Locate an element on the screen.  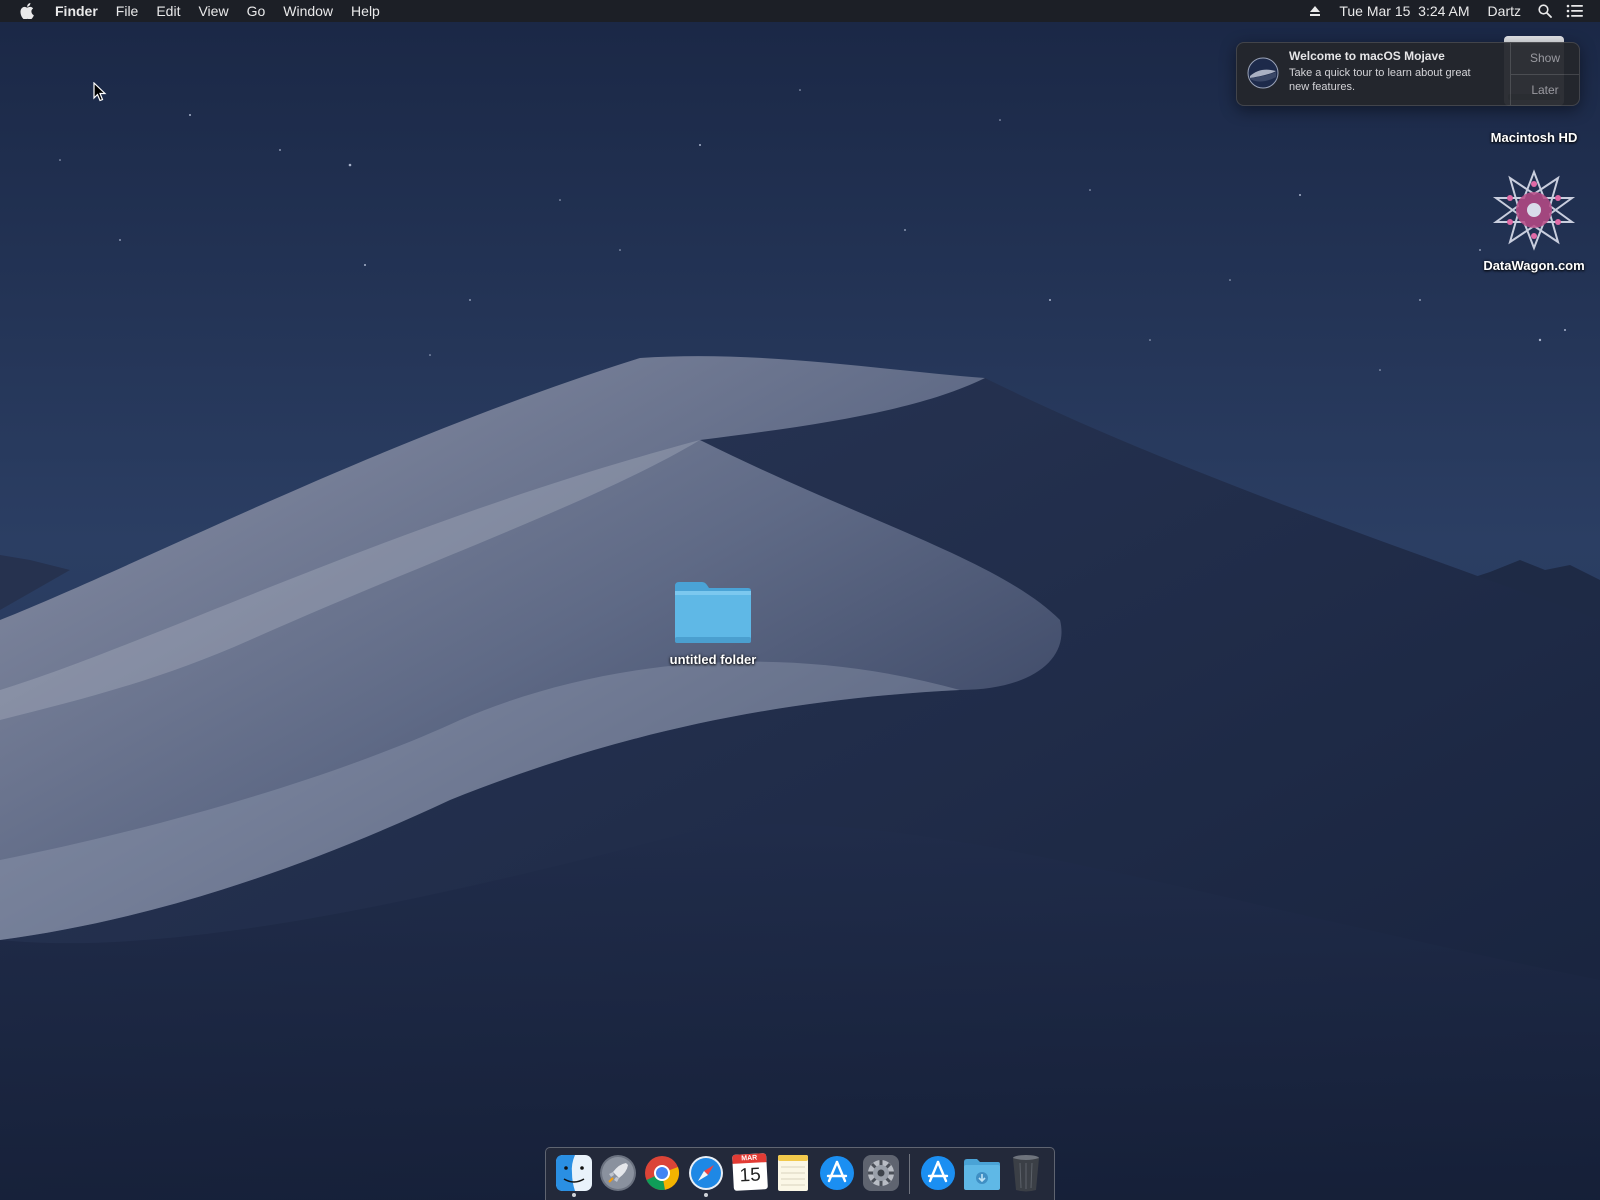
menu-app-finder: Finder is located at coordinates (76, 11).